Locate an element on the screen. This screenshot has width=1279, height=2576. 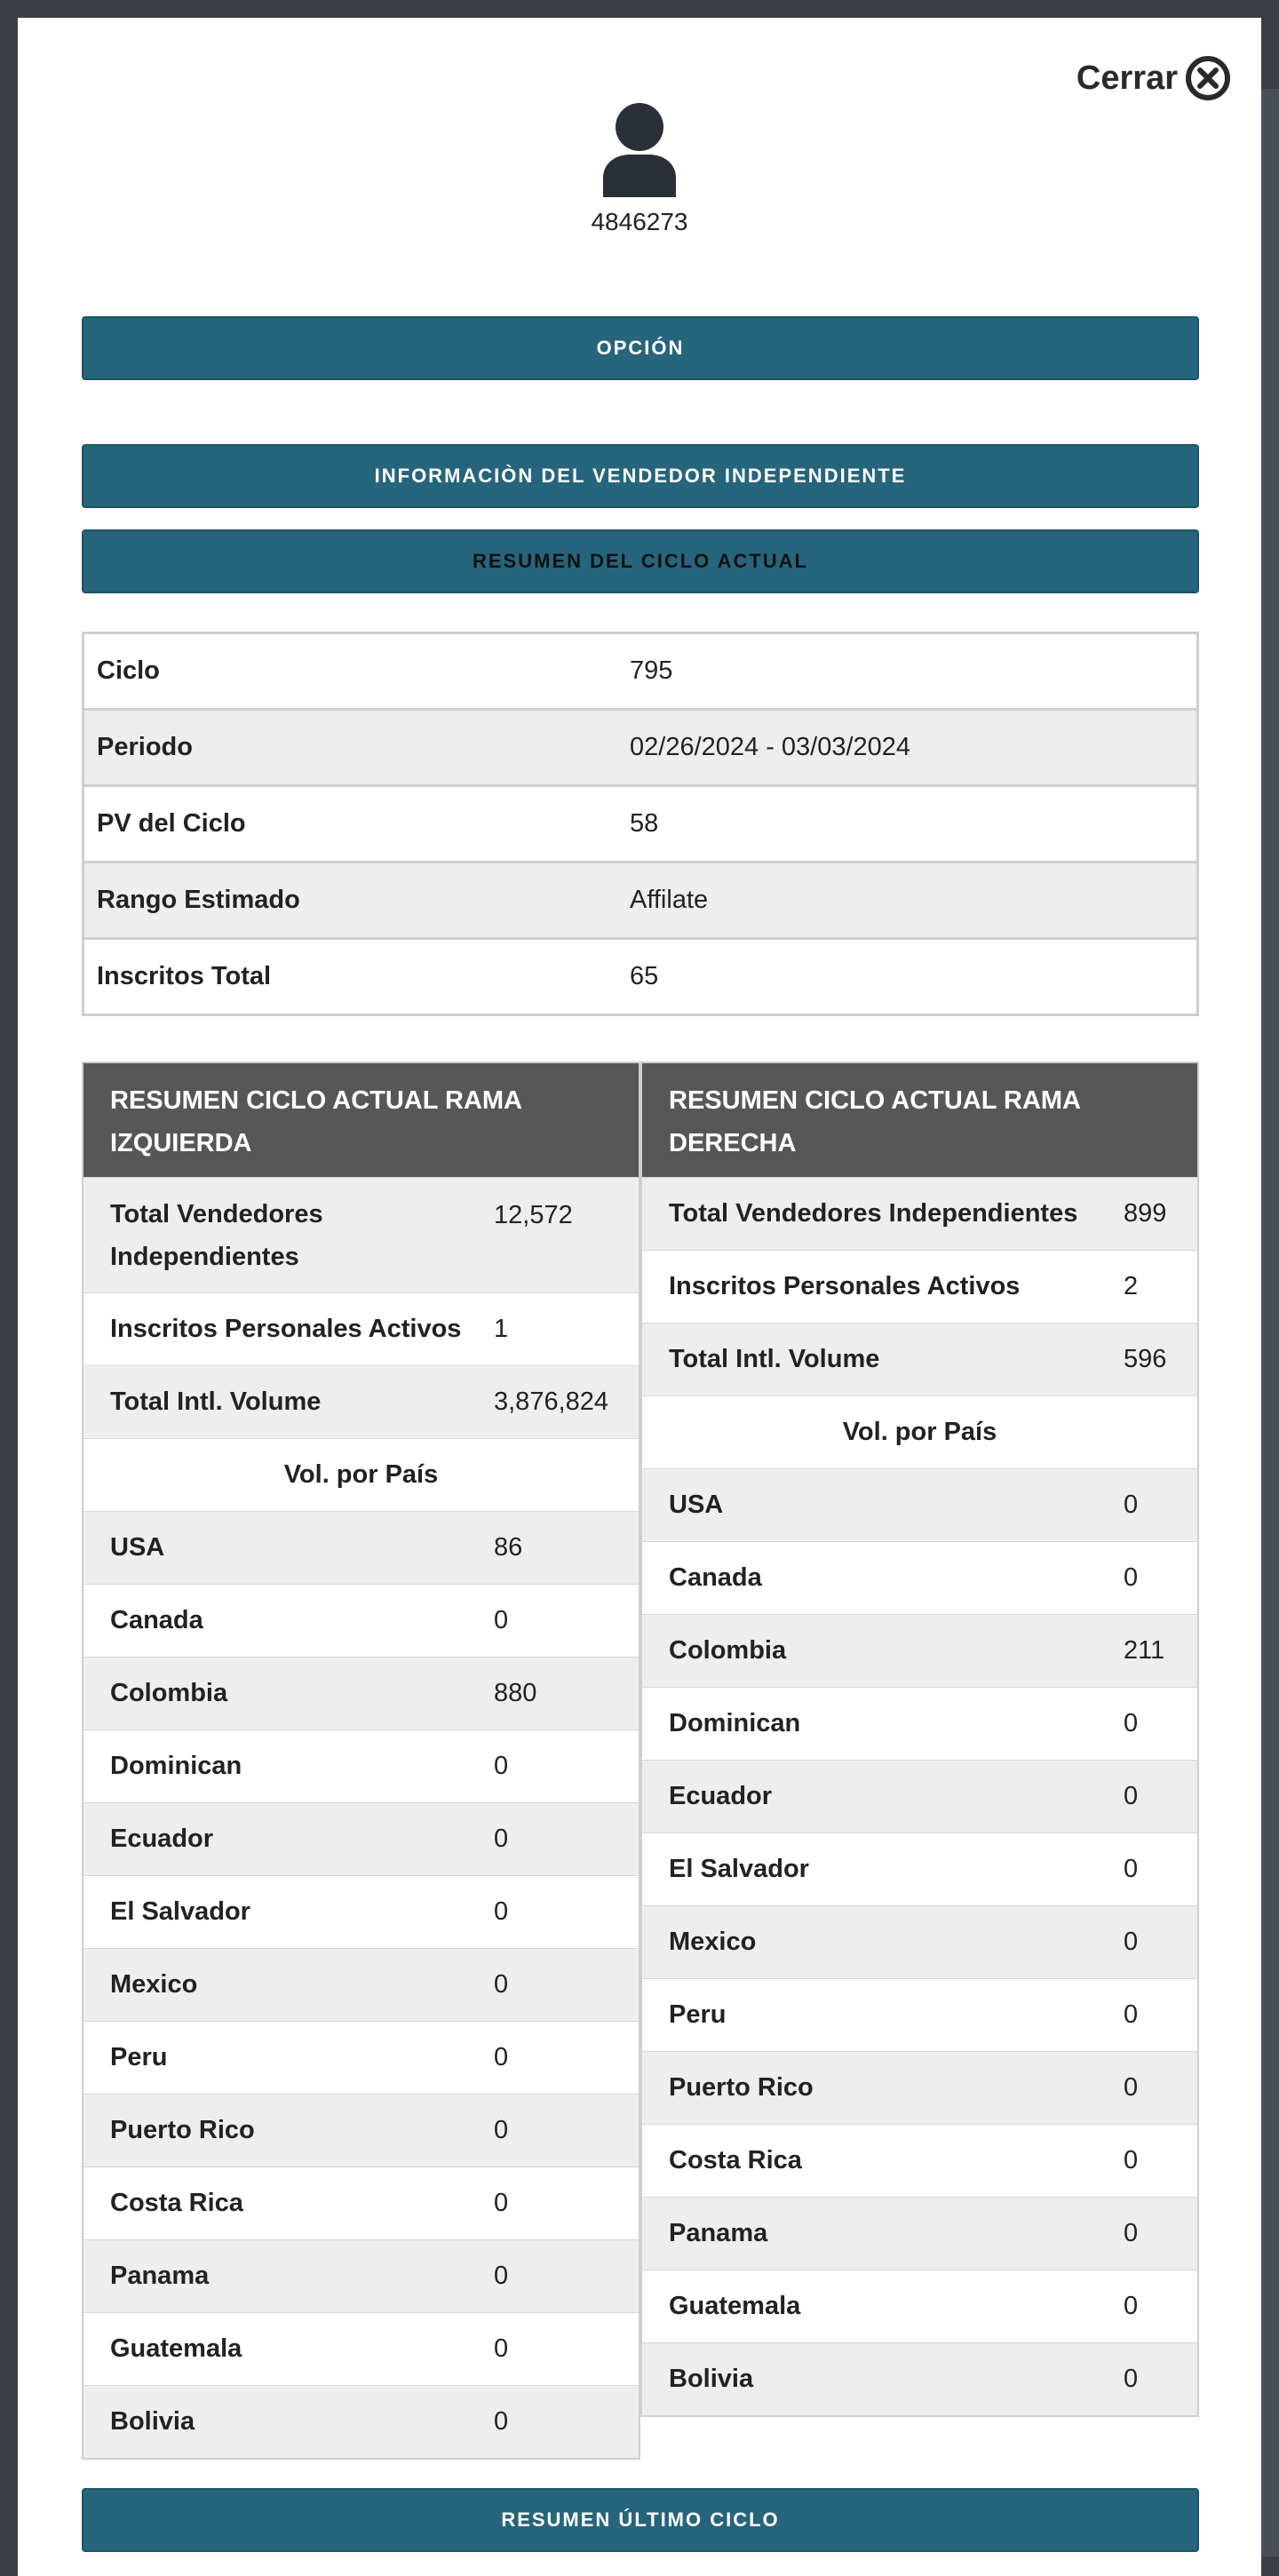
country-name: USA is located at coordinates (137, 1547).